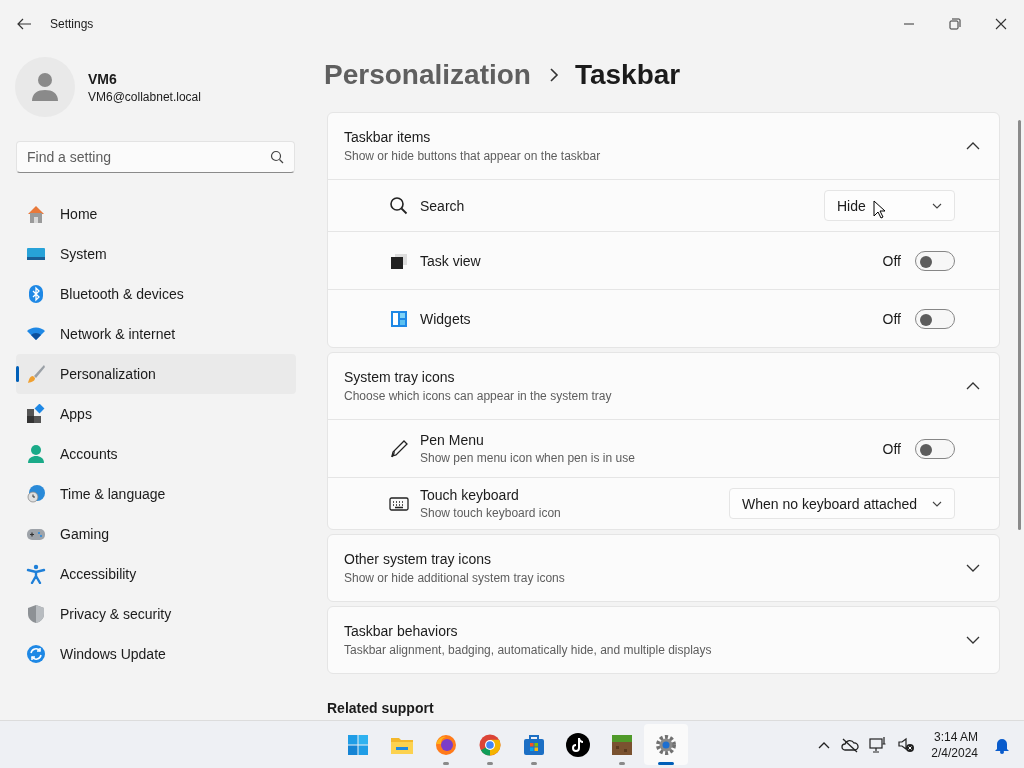  I want to click on sync-icon, so click(36, 654).